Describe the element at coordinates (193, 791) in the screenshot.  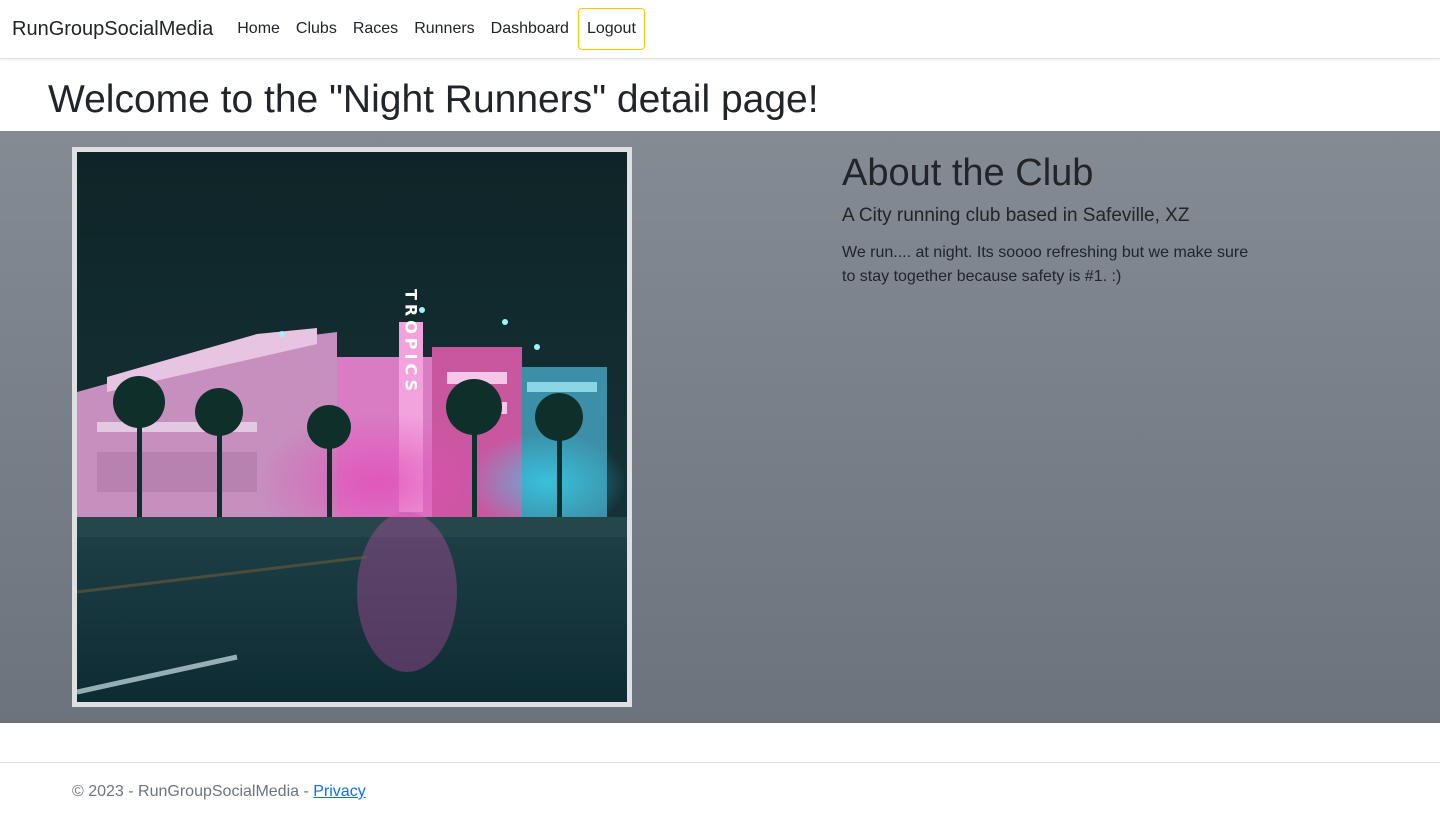
I see `footer-copyright: © 2023 - RunGroupSocialMedia -` at that location.